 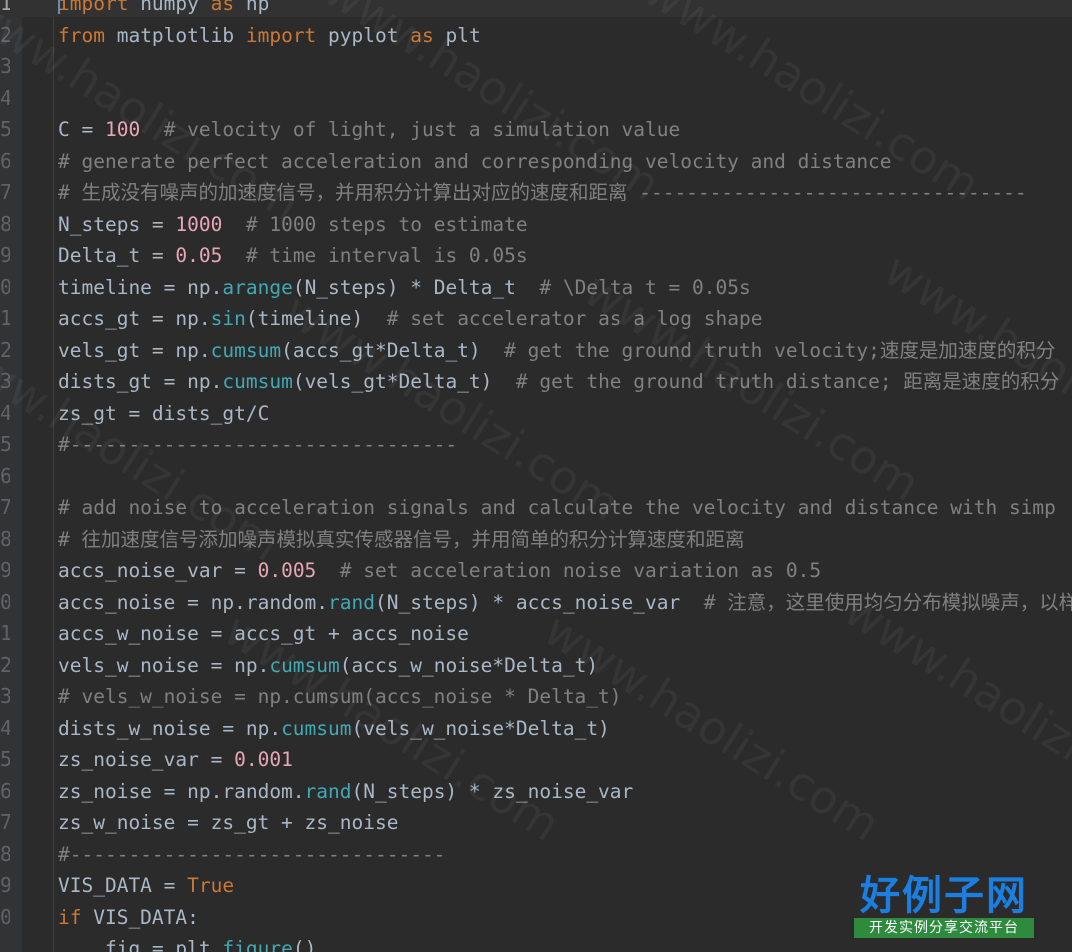 I want to click on code-line: fig = plt.figure(), so click(x=187, y=942).